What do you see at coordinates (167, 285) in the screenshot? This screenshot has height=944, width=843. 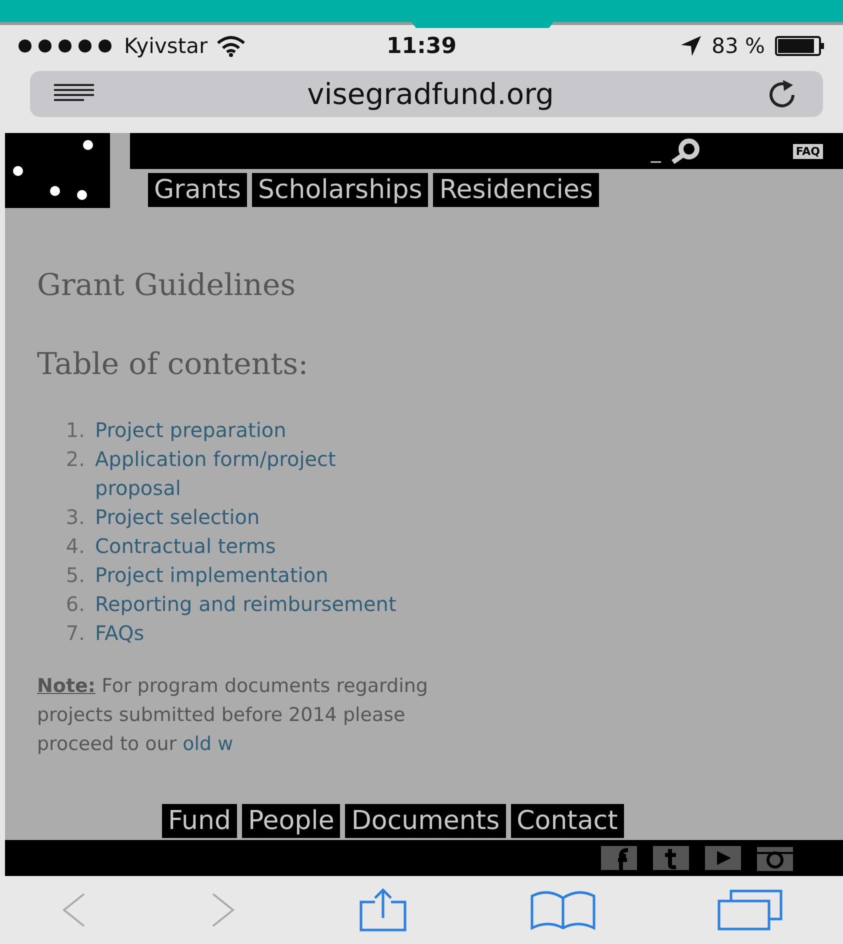 I see `page-title: Grant Guidelines` at bounding box center [167, 285].